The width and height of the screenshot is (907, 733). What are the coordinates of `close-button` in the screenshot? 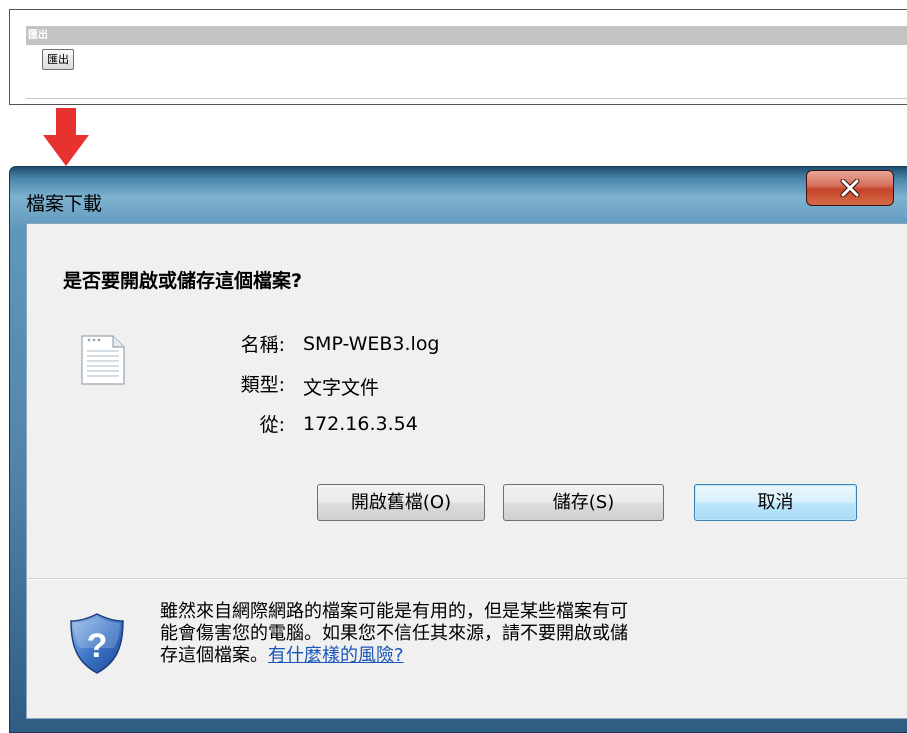 It's located at (850, 188).